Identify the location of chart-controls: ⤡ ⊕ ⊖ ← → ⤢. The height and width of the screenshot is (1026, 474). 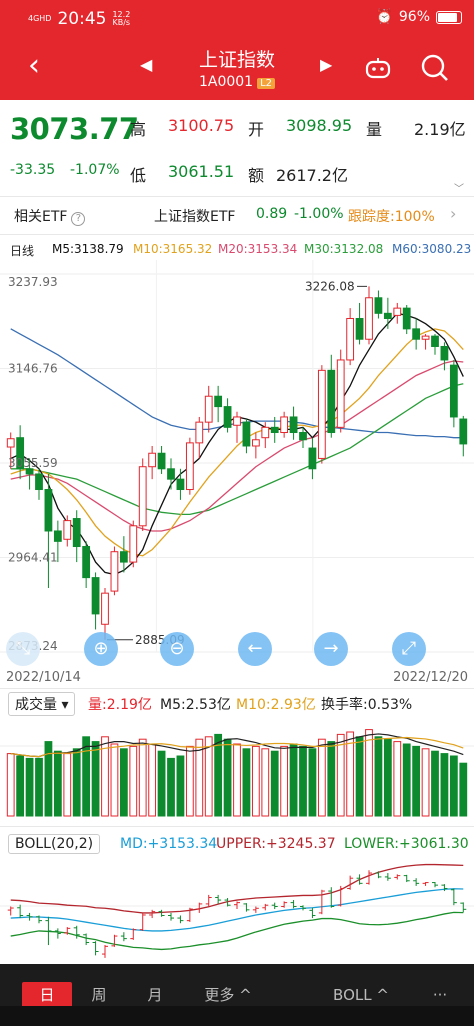
(237, 650).